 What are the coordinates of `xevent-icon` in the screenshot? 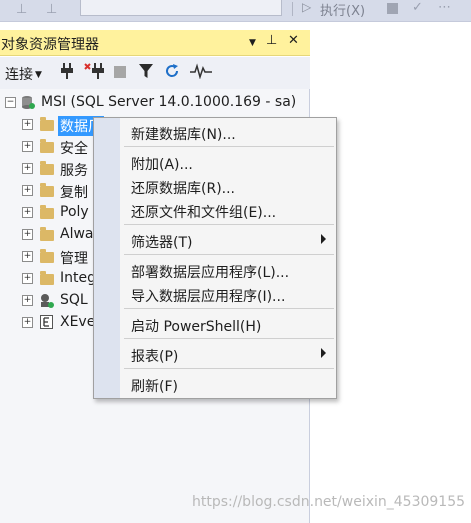 It's located at (46, 324).